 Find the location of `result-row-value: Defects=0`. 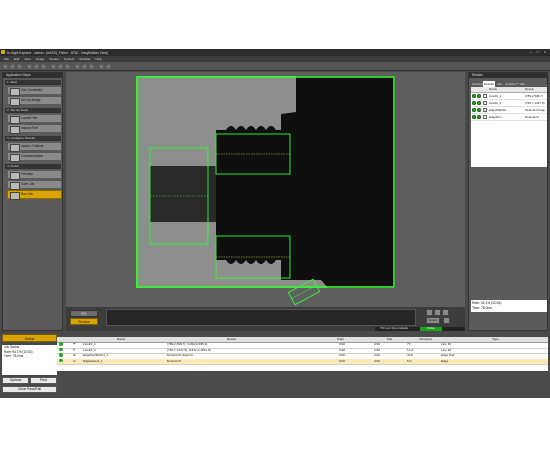

result-row-value: Defects=0 is located at coordinates (532, 117).